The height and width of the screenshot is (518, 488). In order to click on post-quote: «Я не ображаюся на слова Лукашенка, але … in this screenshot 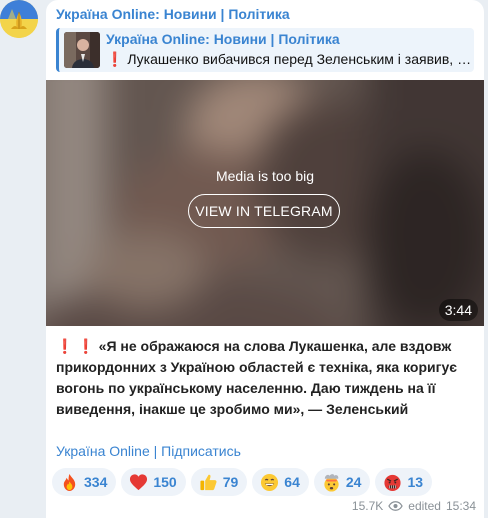, I will do `click(256, 377)`.